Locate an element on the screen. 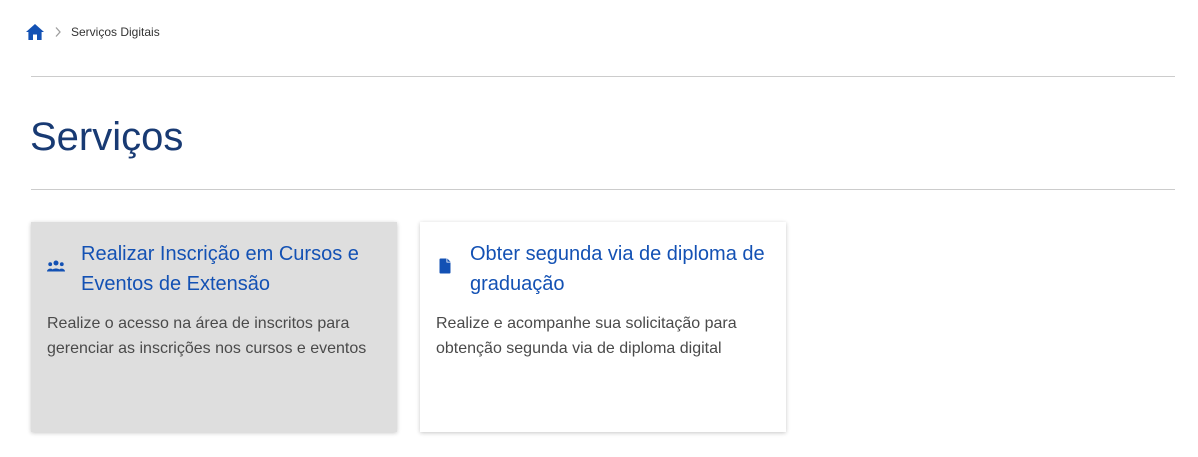 The image size is (1198, 457). top-divider is located at coordinates (603, 76).